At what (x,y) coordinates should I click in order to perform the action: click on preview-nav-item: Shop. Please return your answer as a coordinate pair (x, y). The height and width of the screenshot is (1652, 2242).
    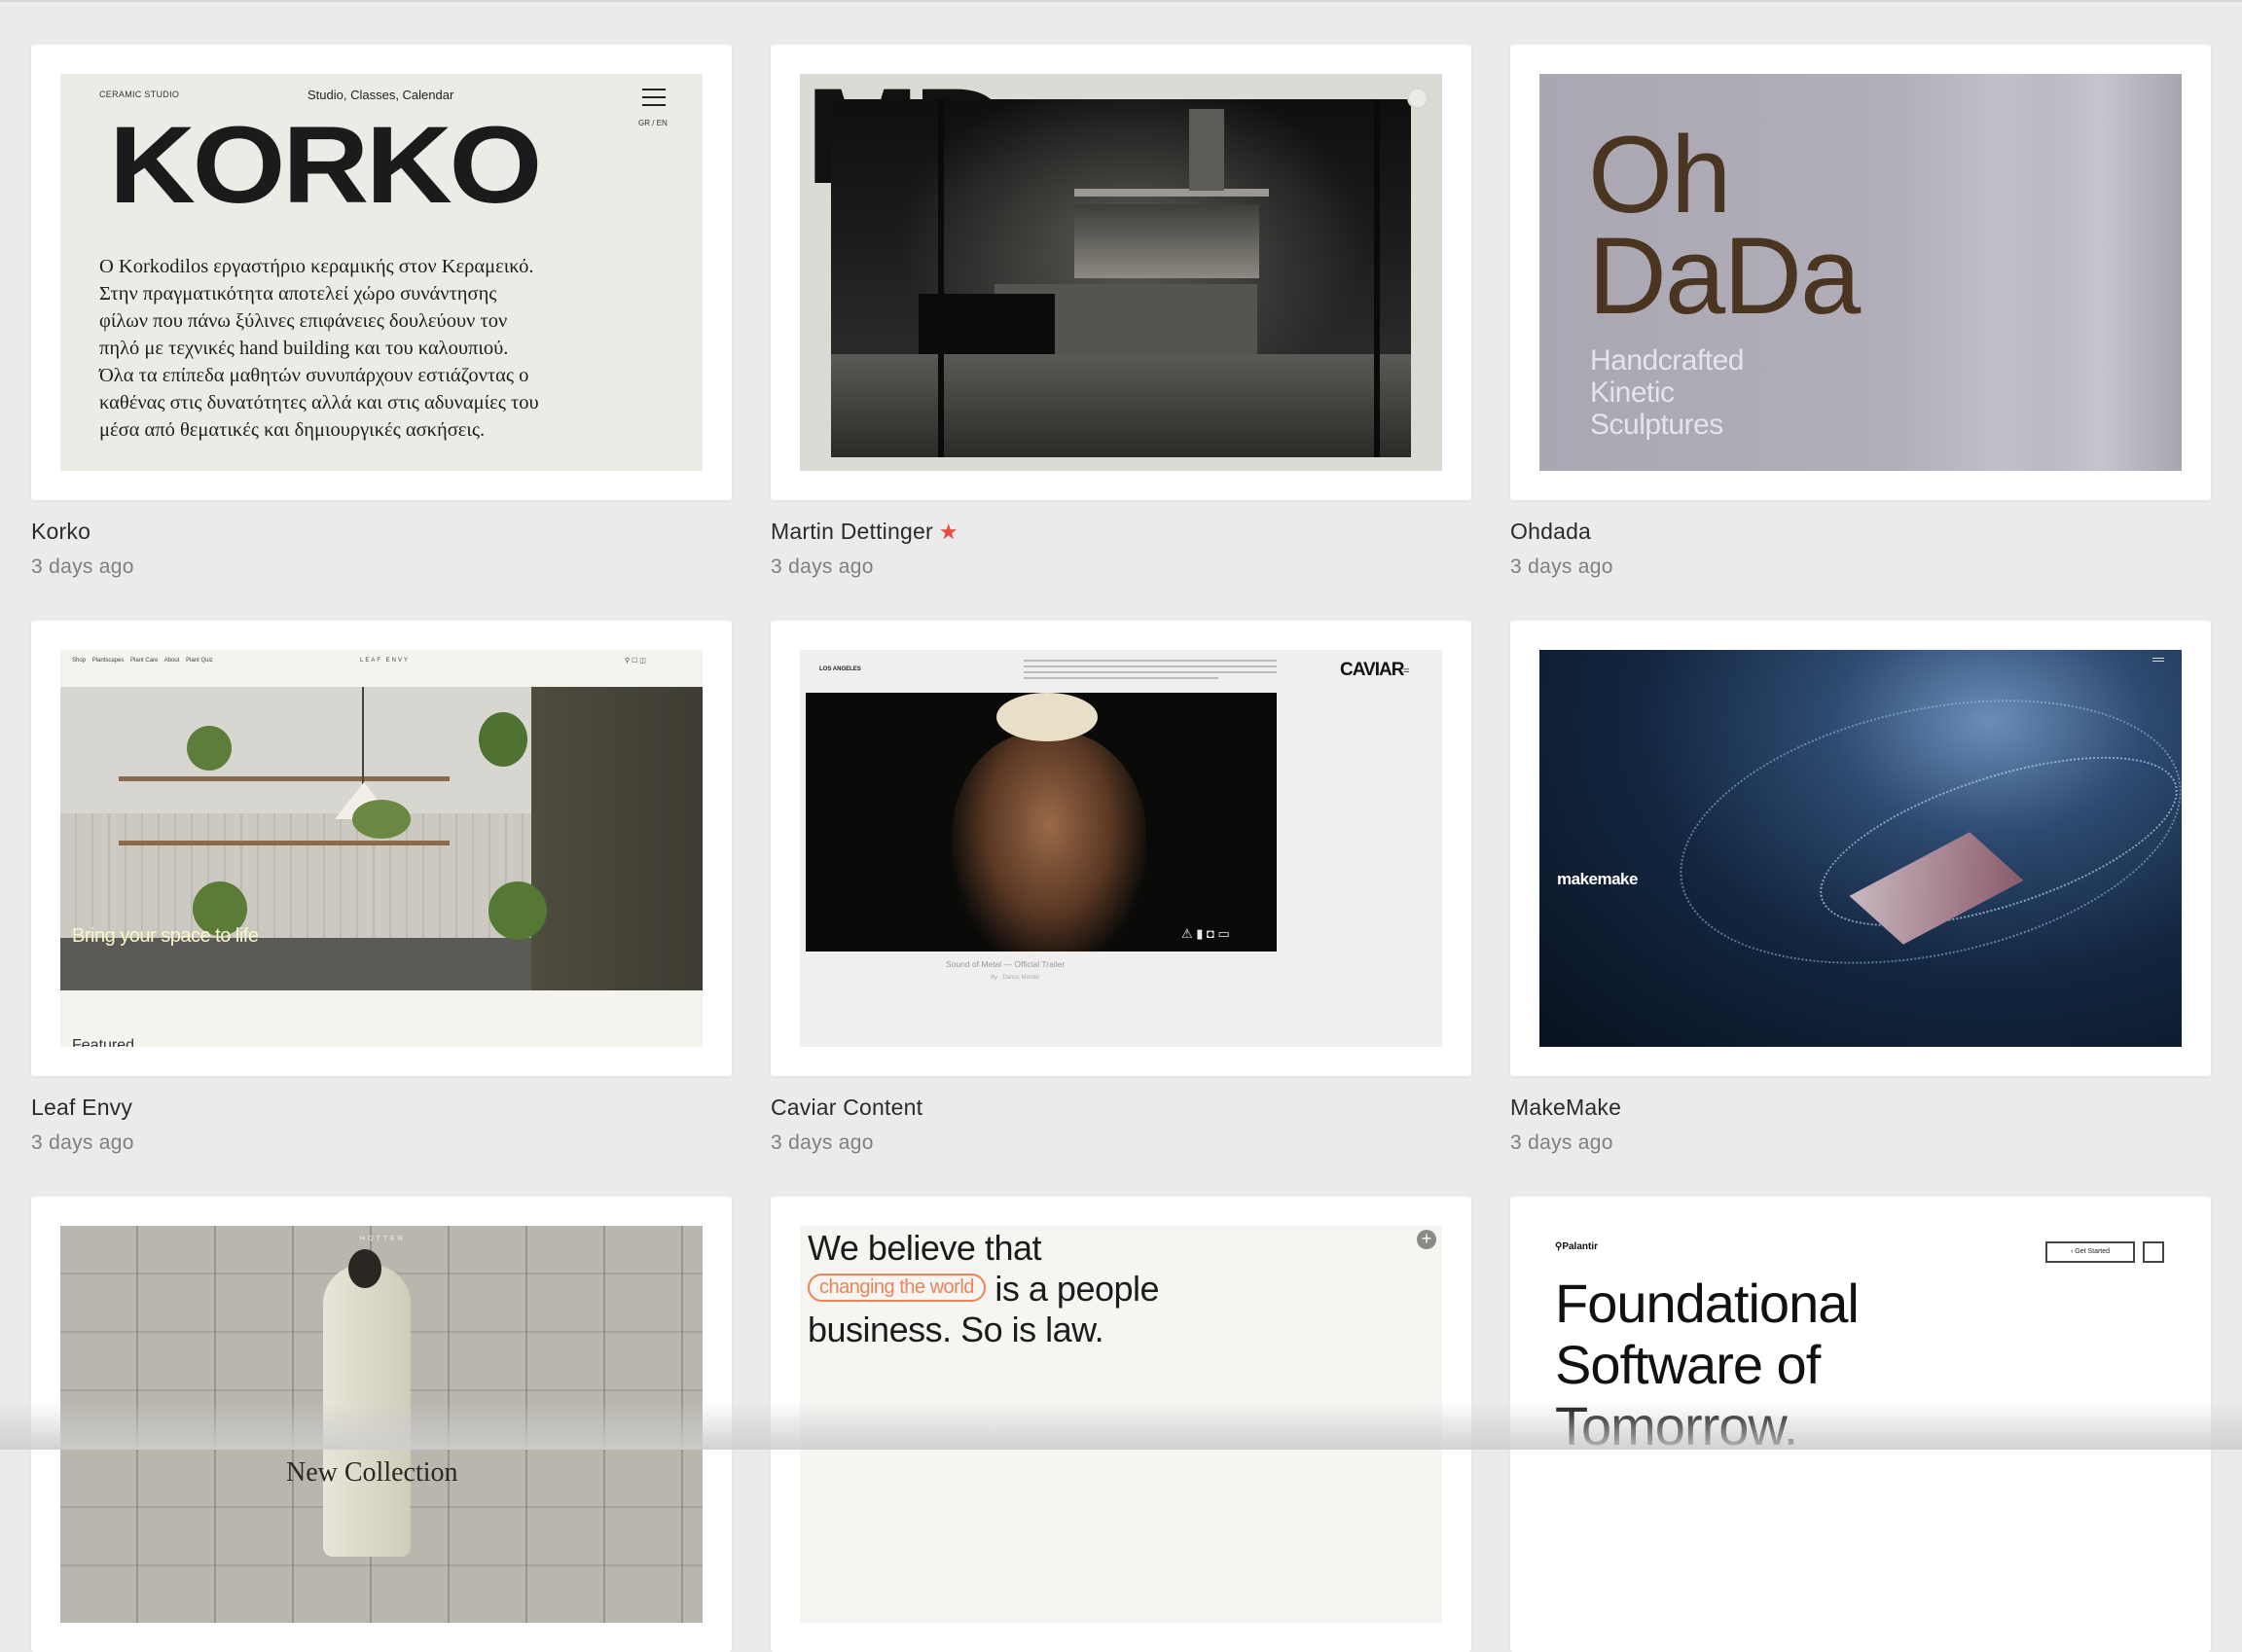
    Looking at the image, I should click on (79, 661).